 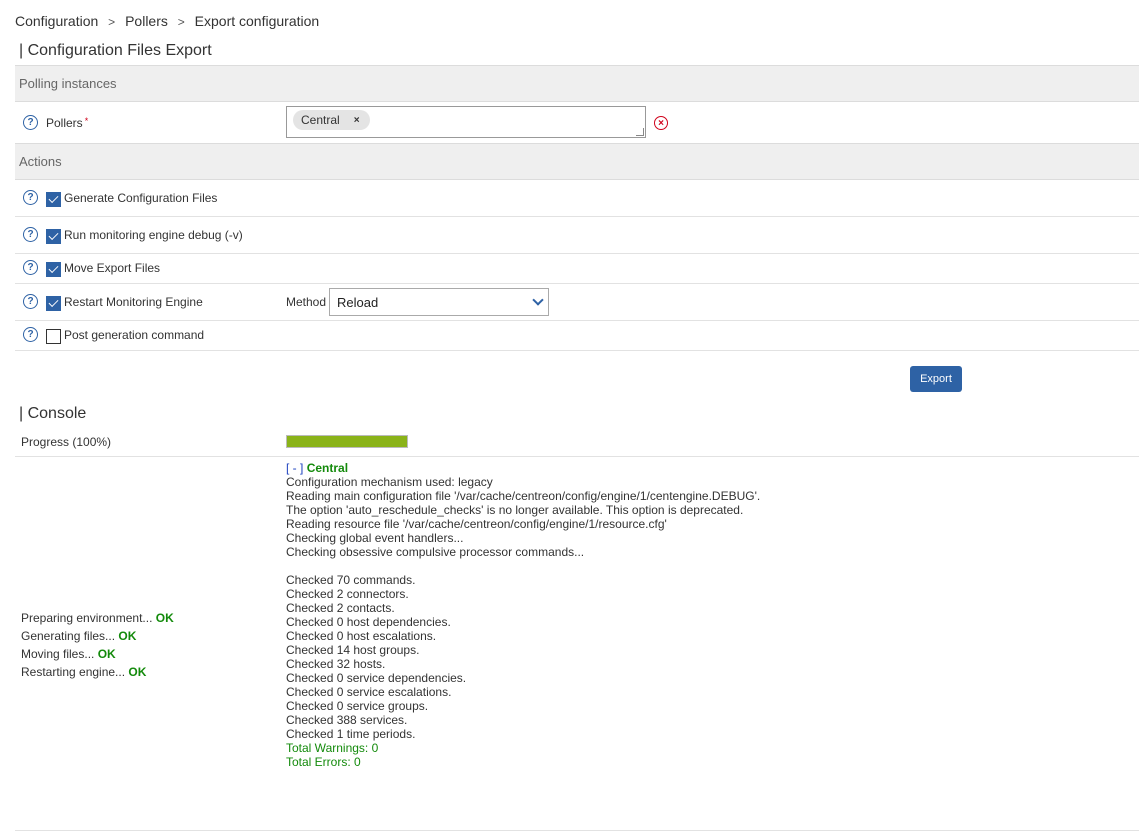 I want to click on step-generating: Generating files... OK, so click(x=79, y=636).